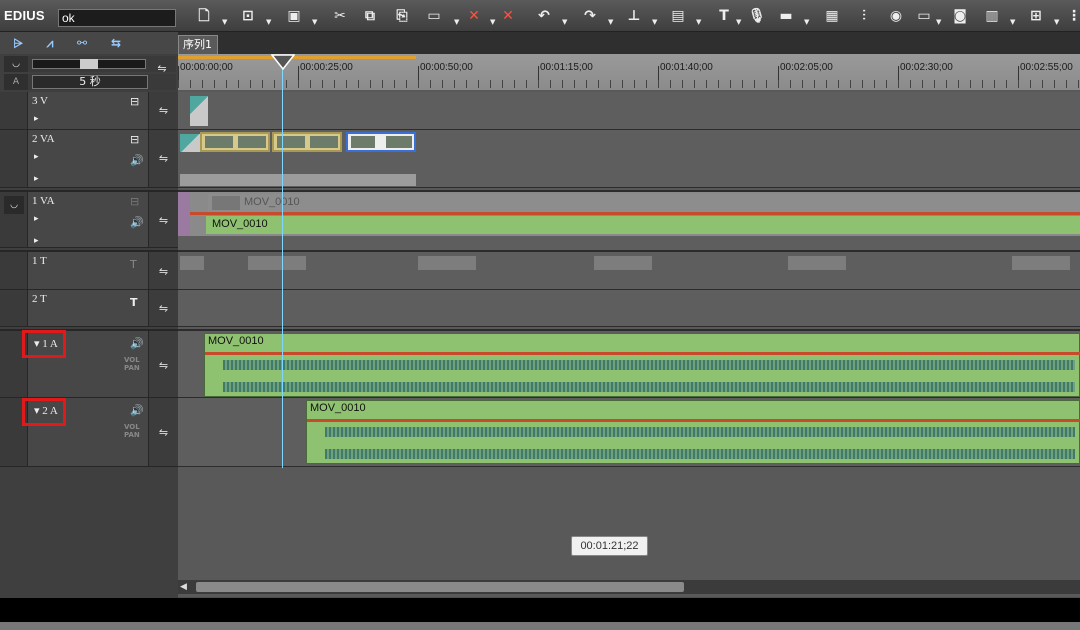 The width and height of the screenshot is (1080, 630). What do you see at coordinates (381, 142) in the screenshot?
I see `video-clip-selected` at bounding box center [381, 142].